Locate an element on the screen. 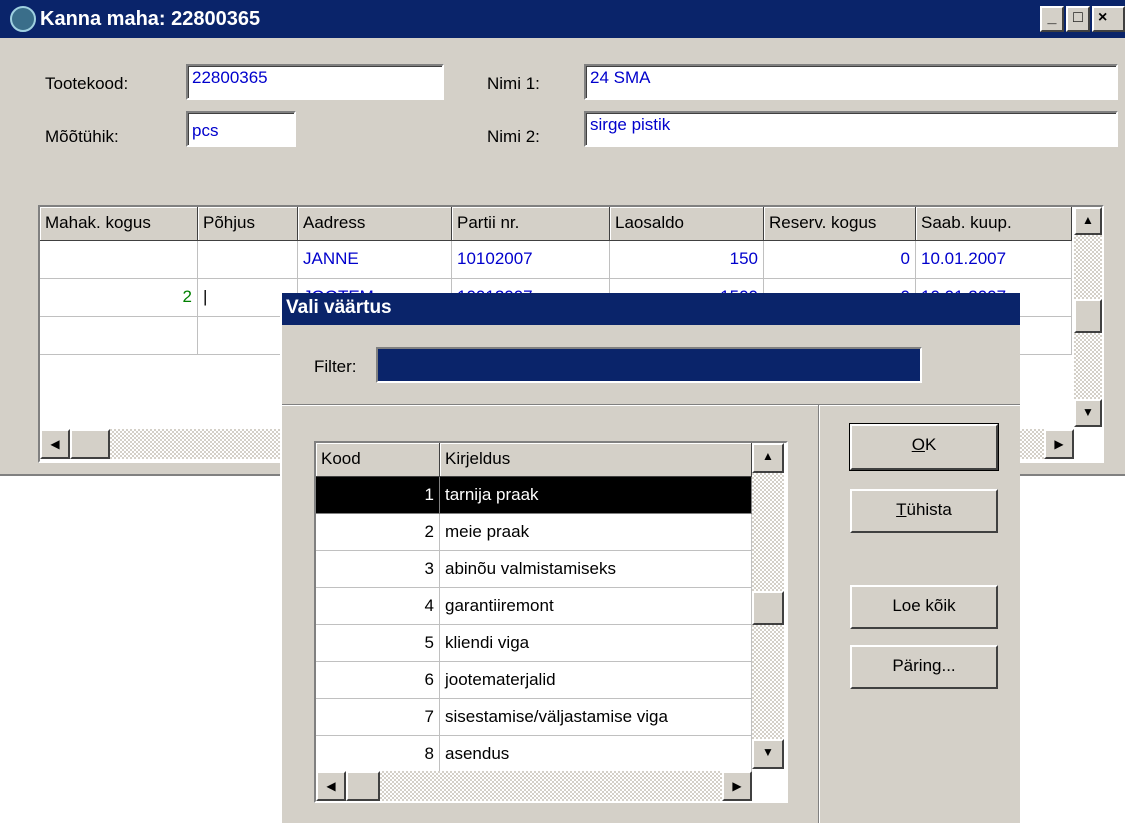 This screenshot has height=823, width=1125. ok-label: K is located at coordinates (930, 444).